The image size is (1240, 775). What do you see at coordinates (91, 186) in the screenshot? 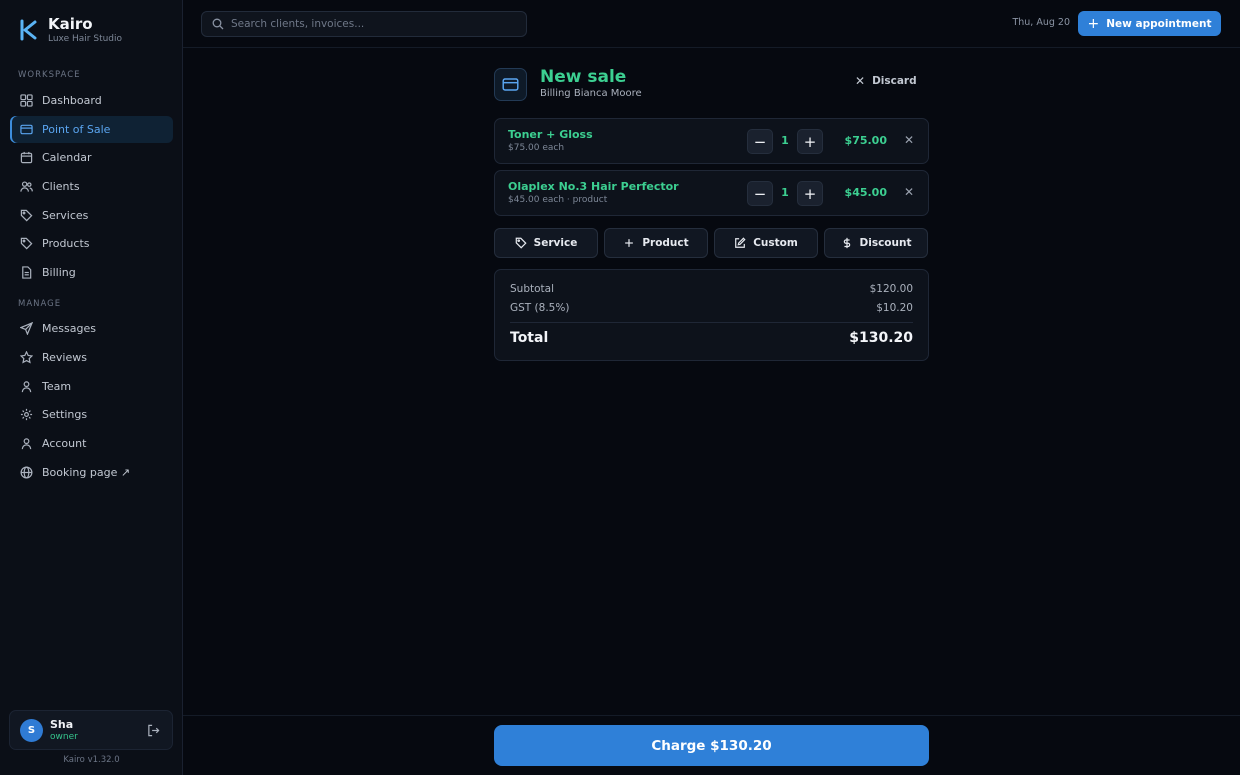
I see `sidebar-item-clients: Clients` at bounding box center [91, 186].